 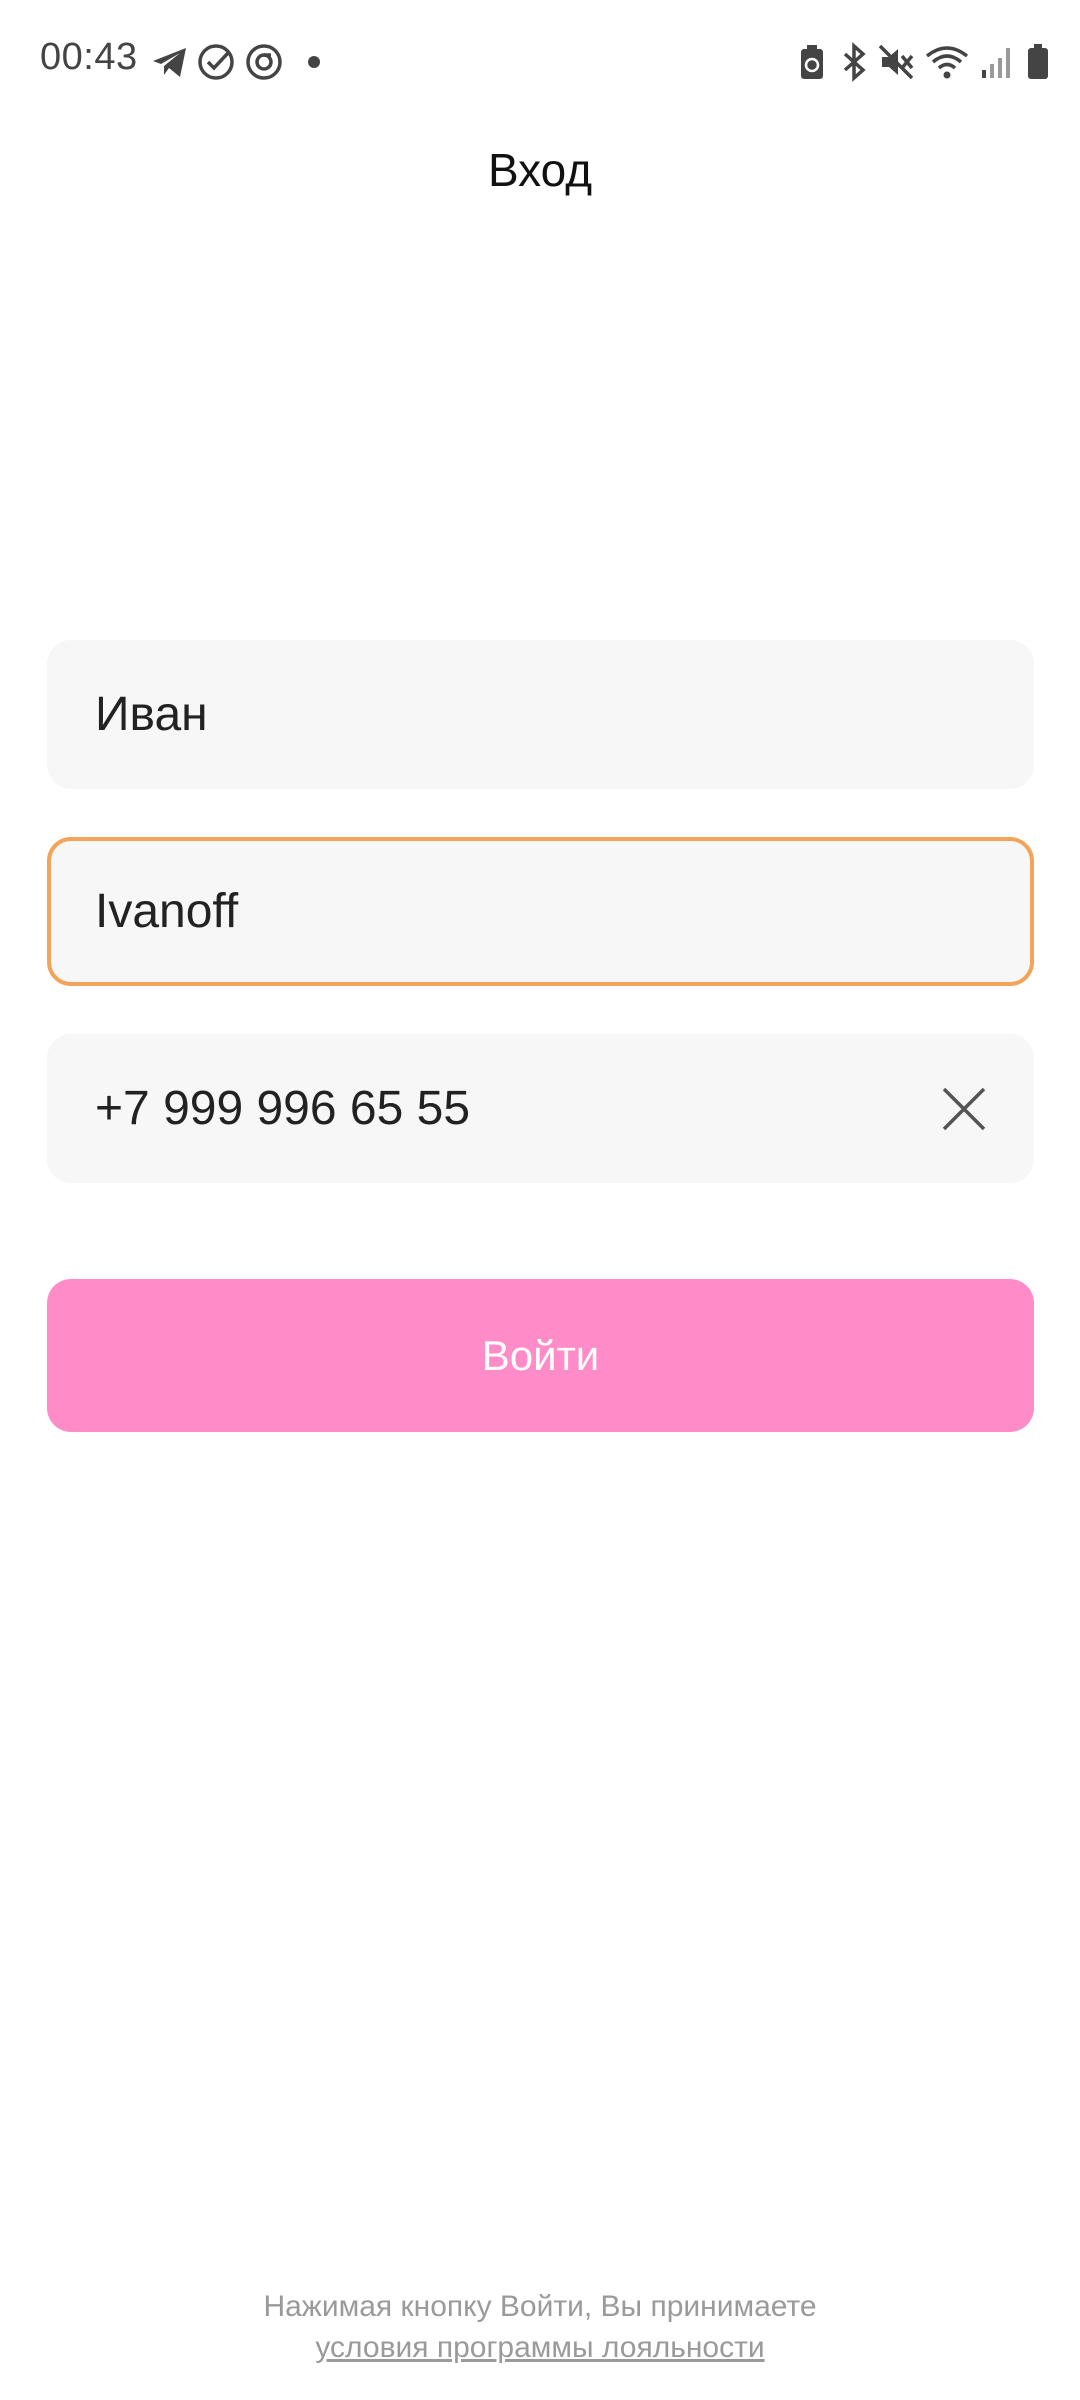 I want to click on last-name-input, so click(x=505, y=911).